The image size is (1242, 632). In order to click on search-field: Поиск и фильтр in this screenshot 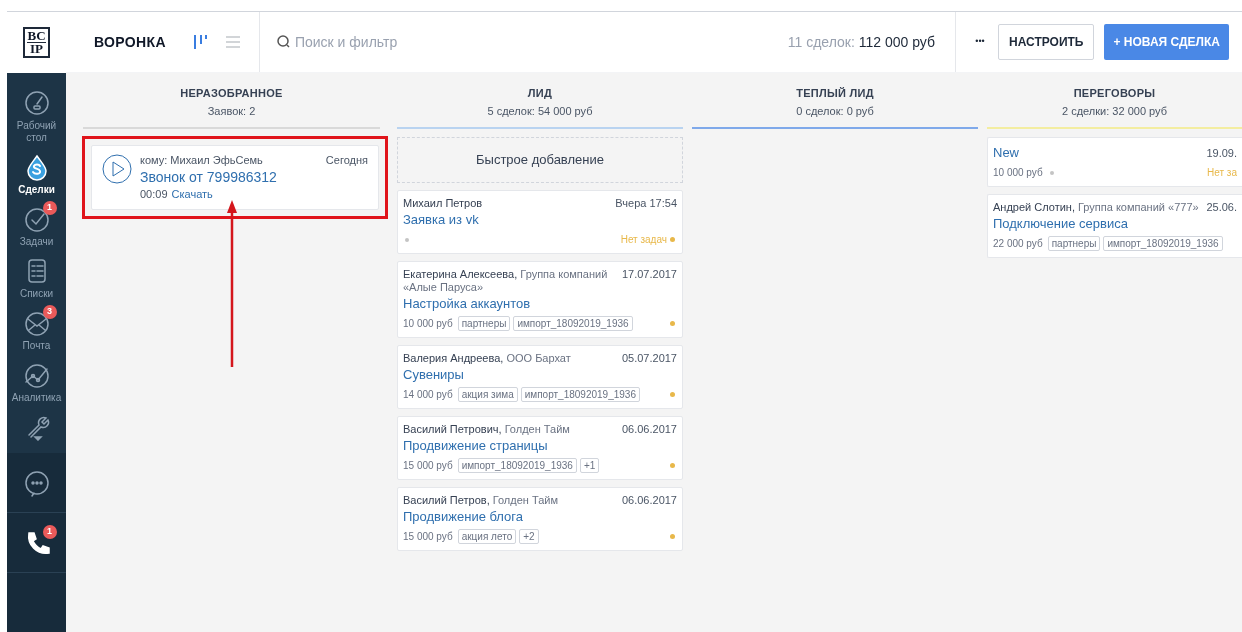, I will do `click(394, 42)`.